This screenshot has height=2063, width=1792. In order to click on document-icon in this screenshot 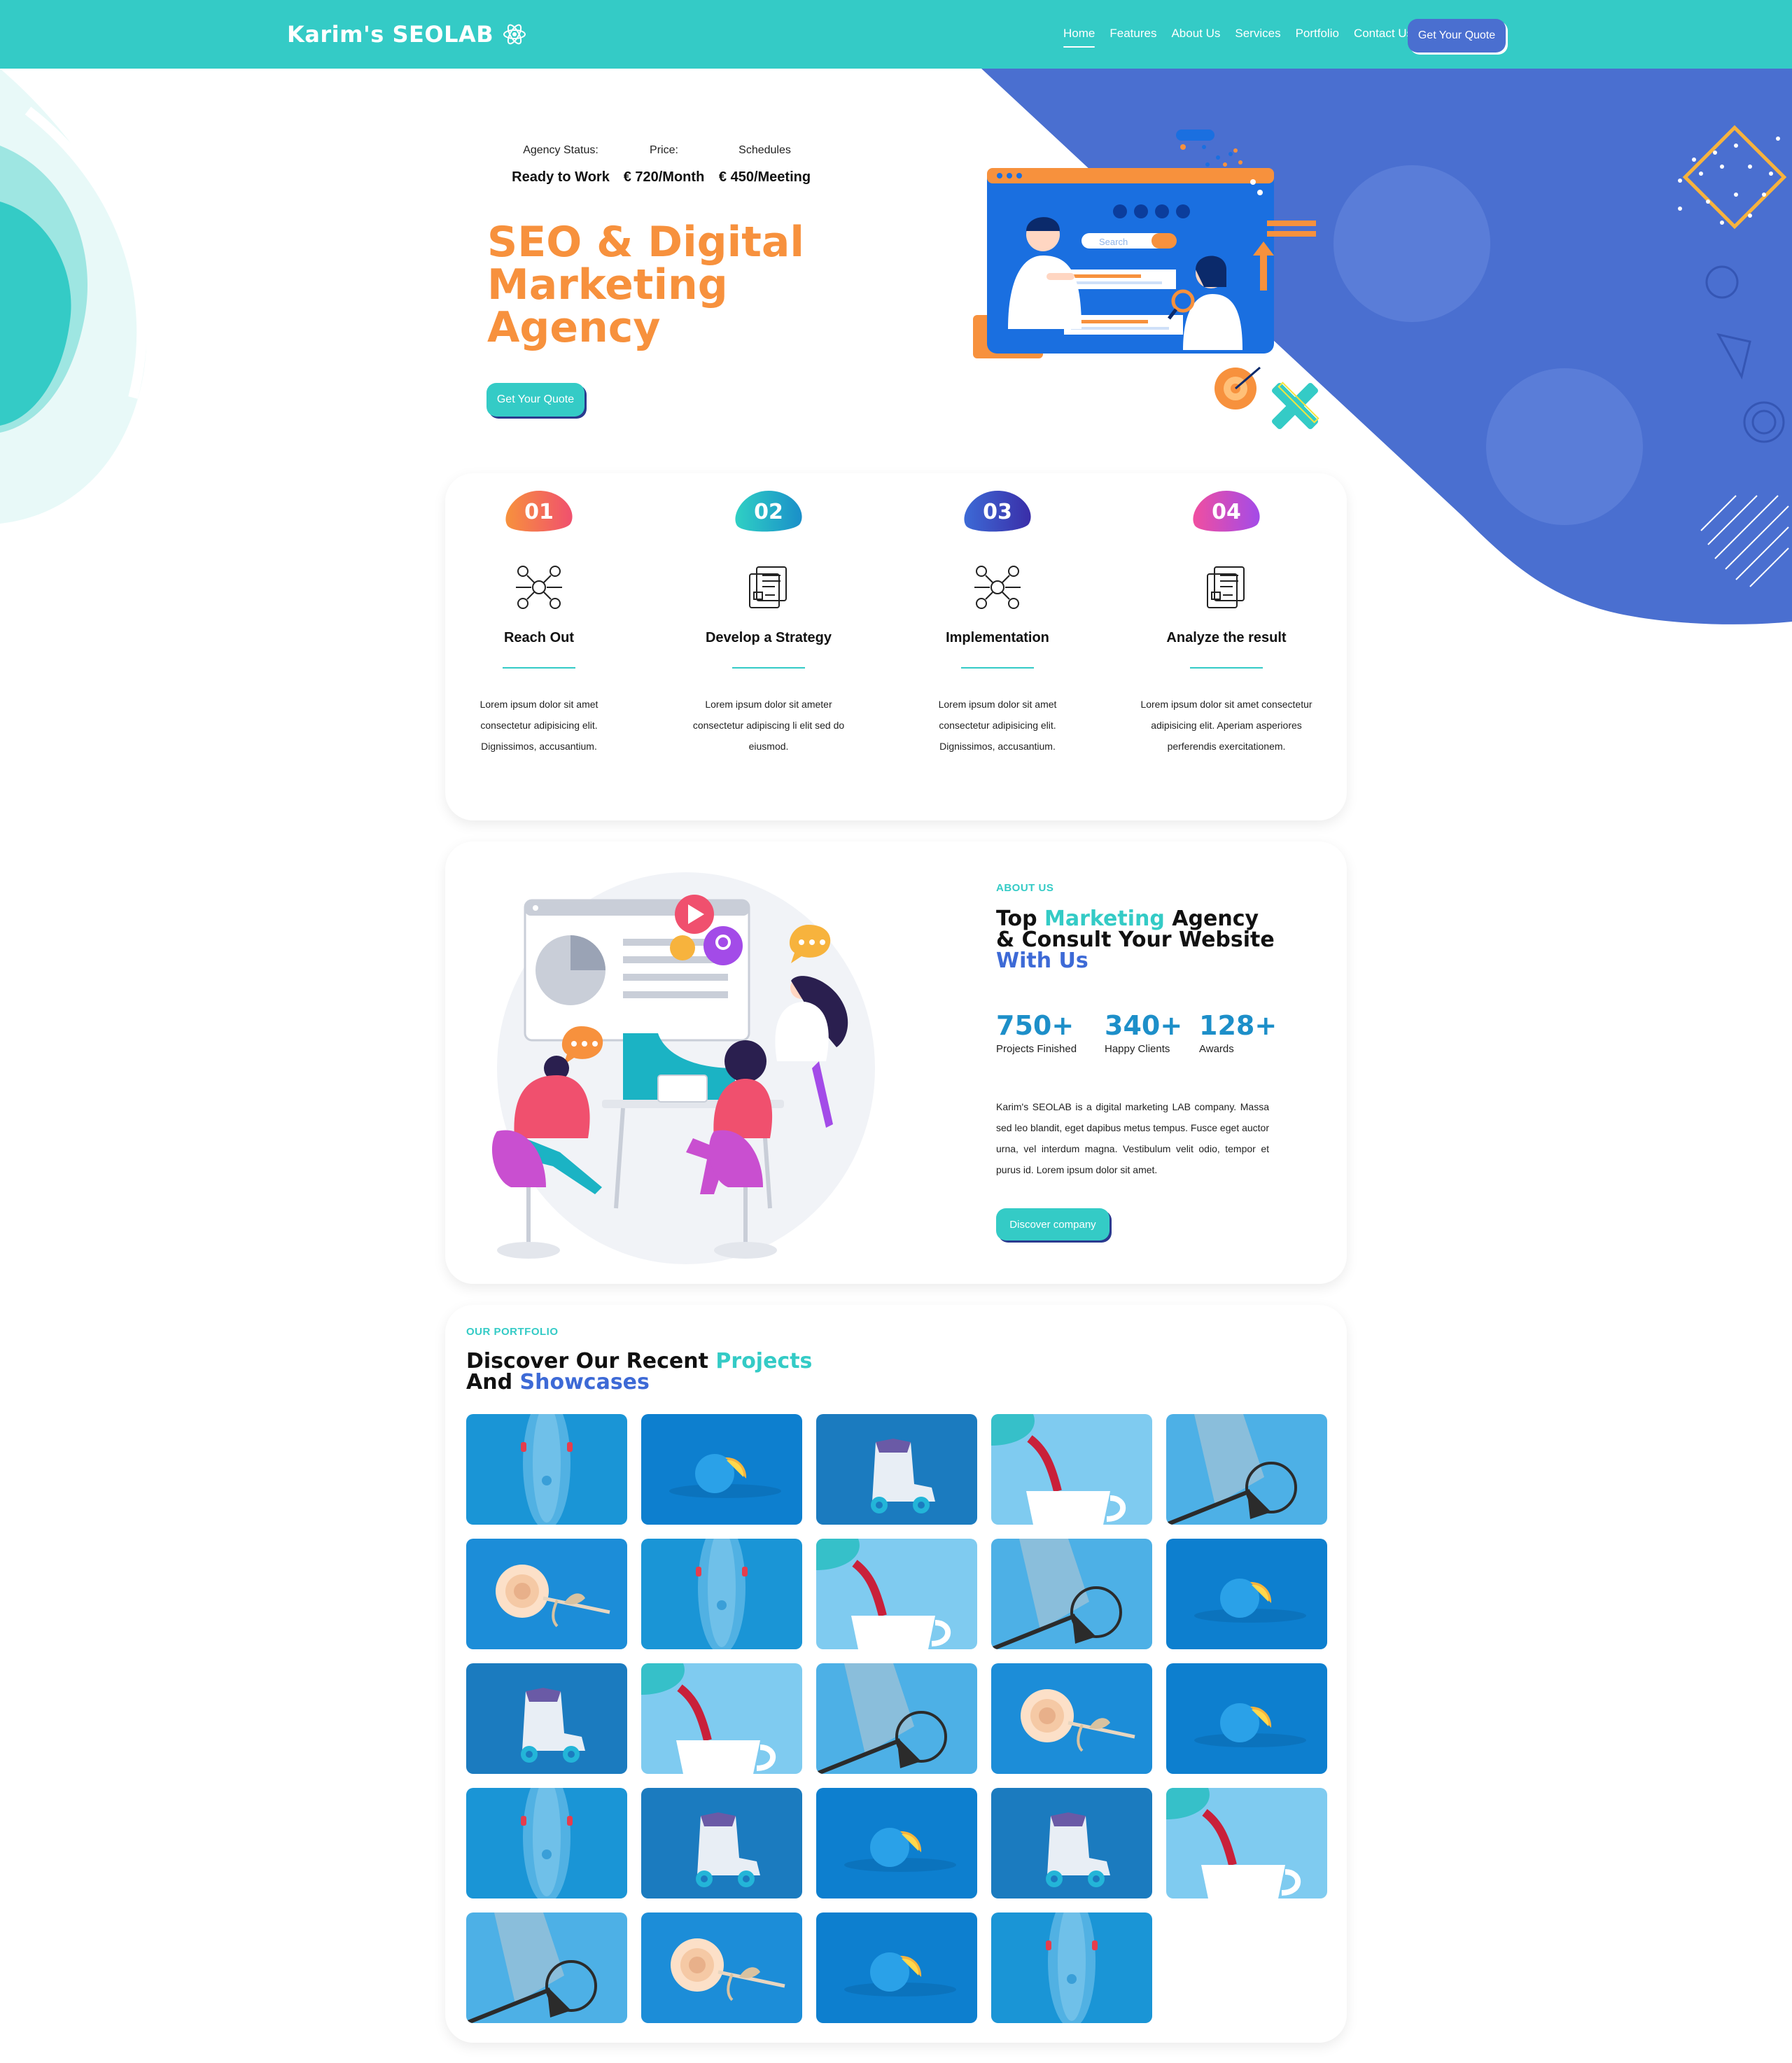, I will do `click(1226, 587)`.